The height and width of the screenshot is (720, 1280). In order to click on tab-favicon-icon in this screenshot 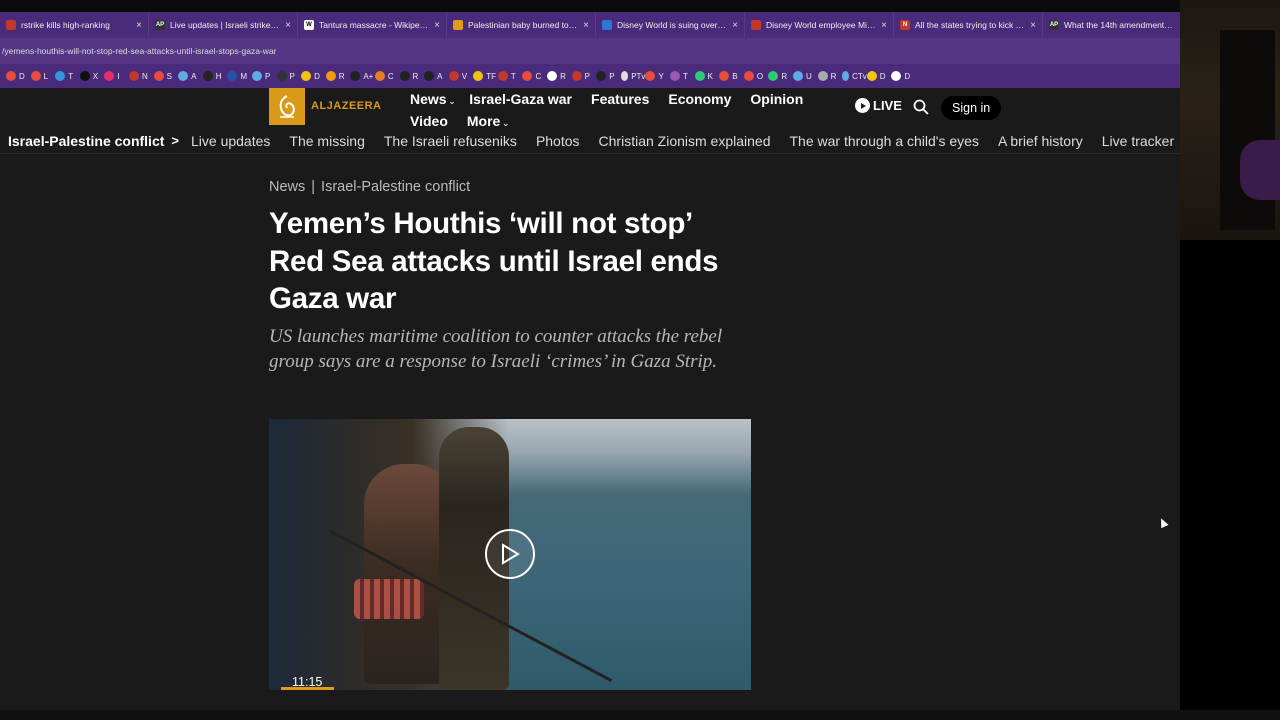, I will do `click(756, 25)`.